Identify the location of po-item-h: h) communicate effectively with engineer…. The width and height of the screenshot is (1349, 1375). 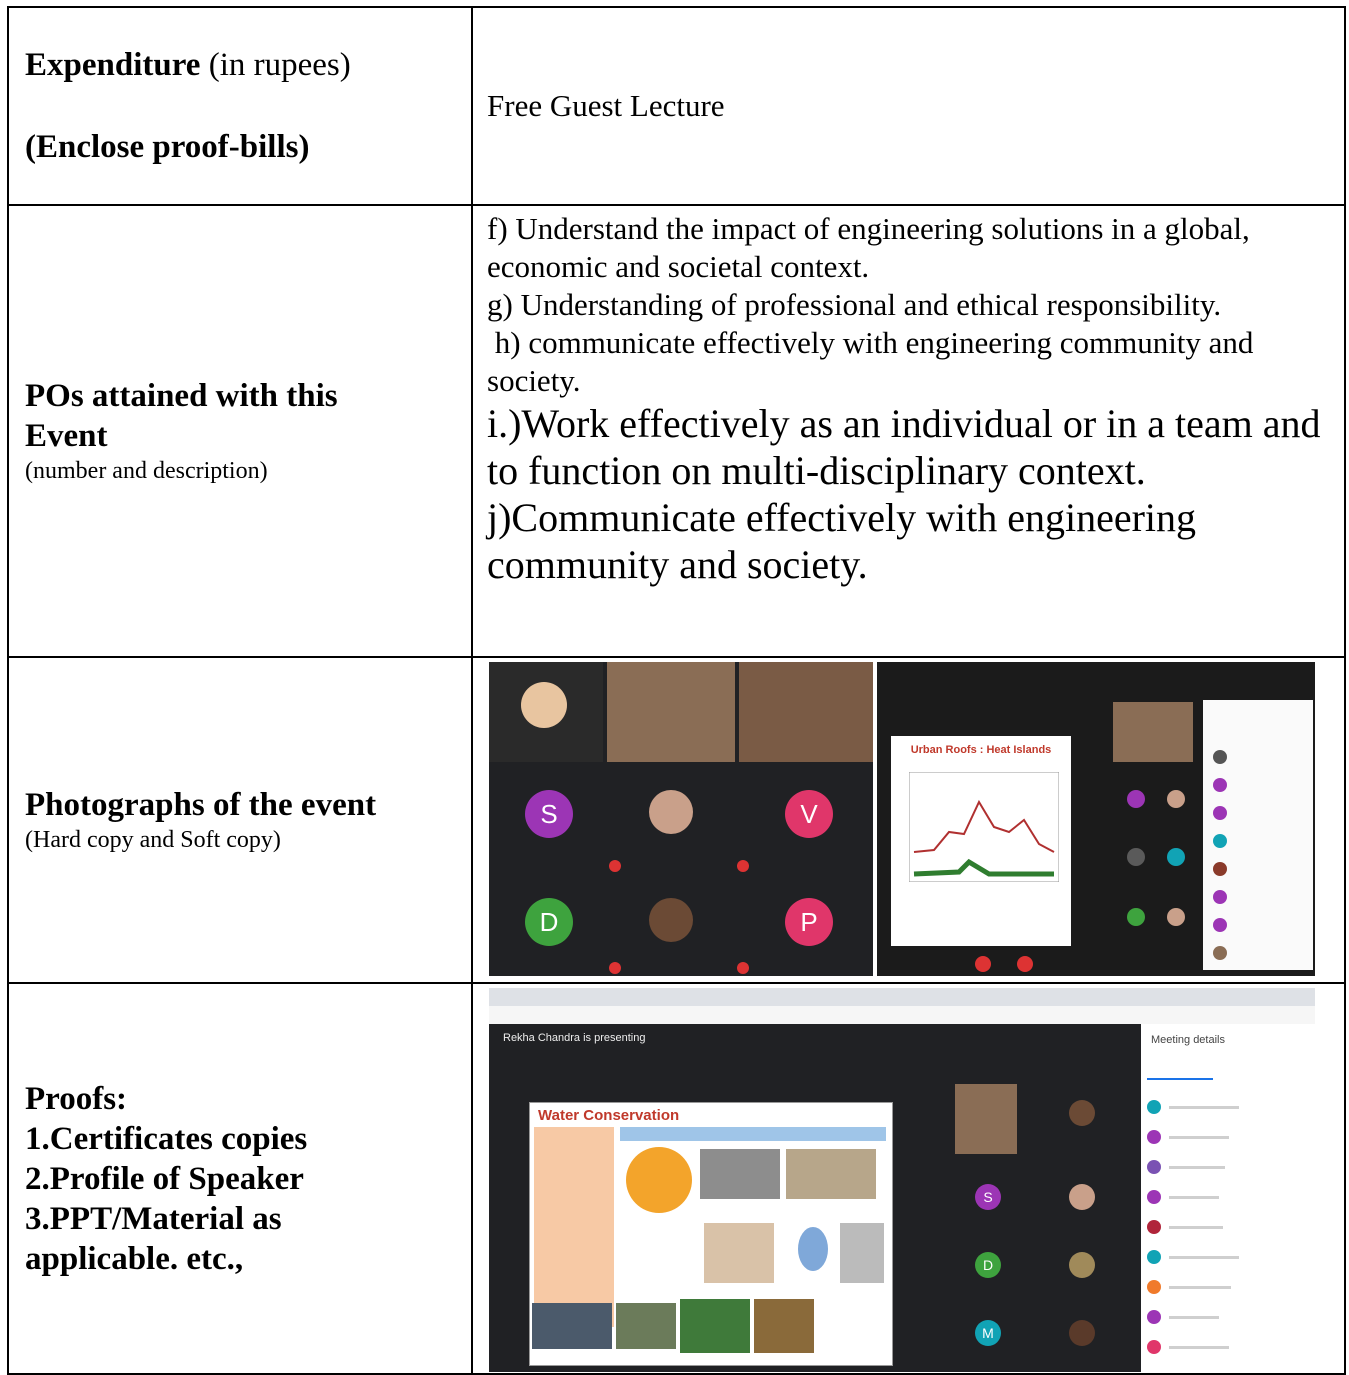
(874, 361).